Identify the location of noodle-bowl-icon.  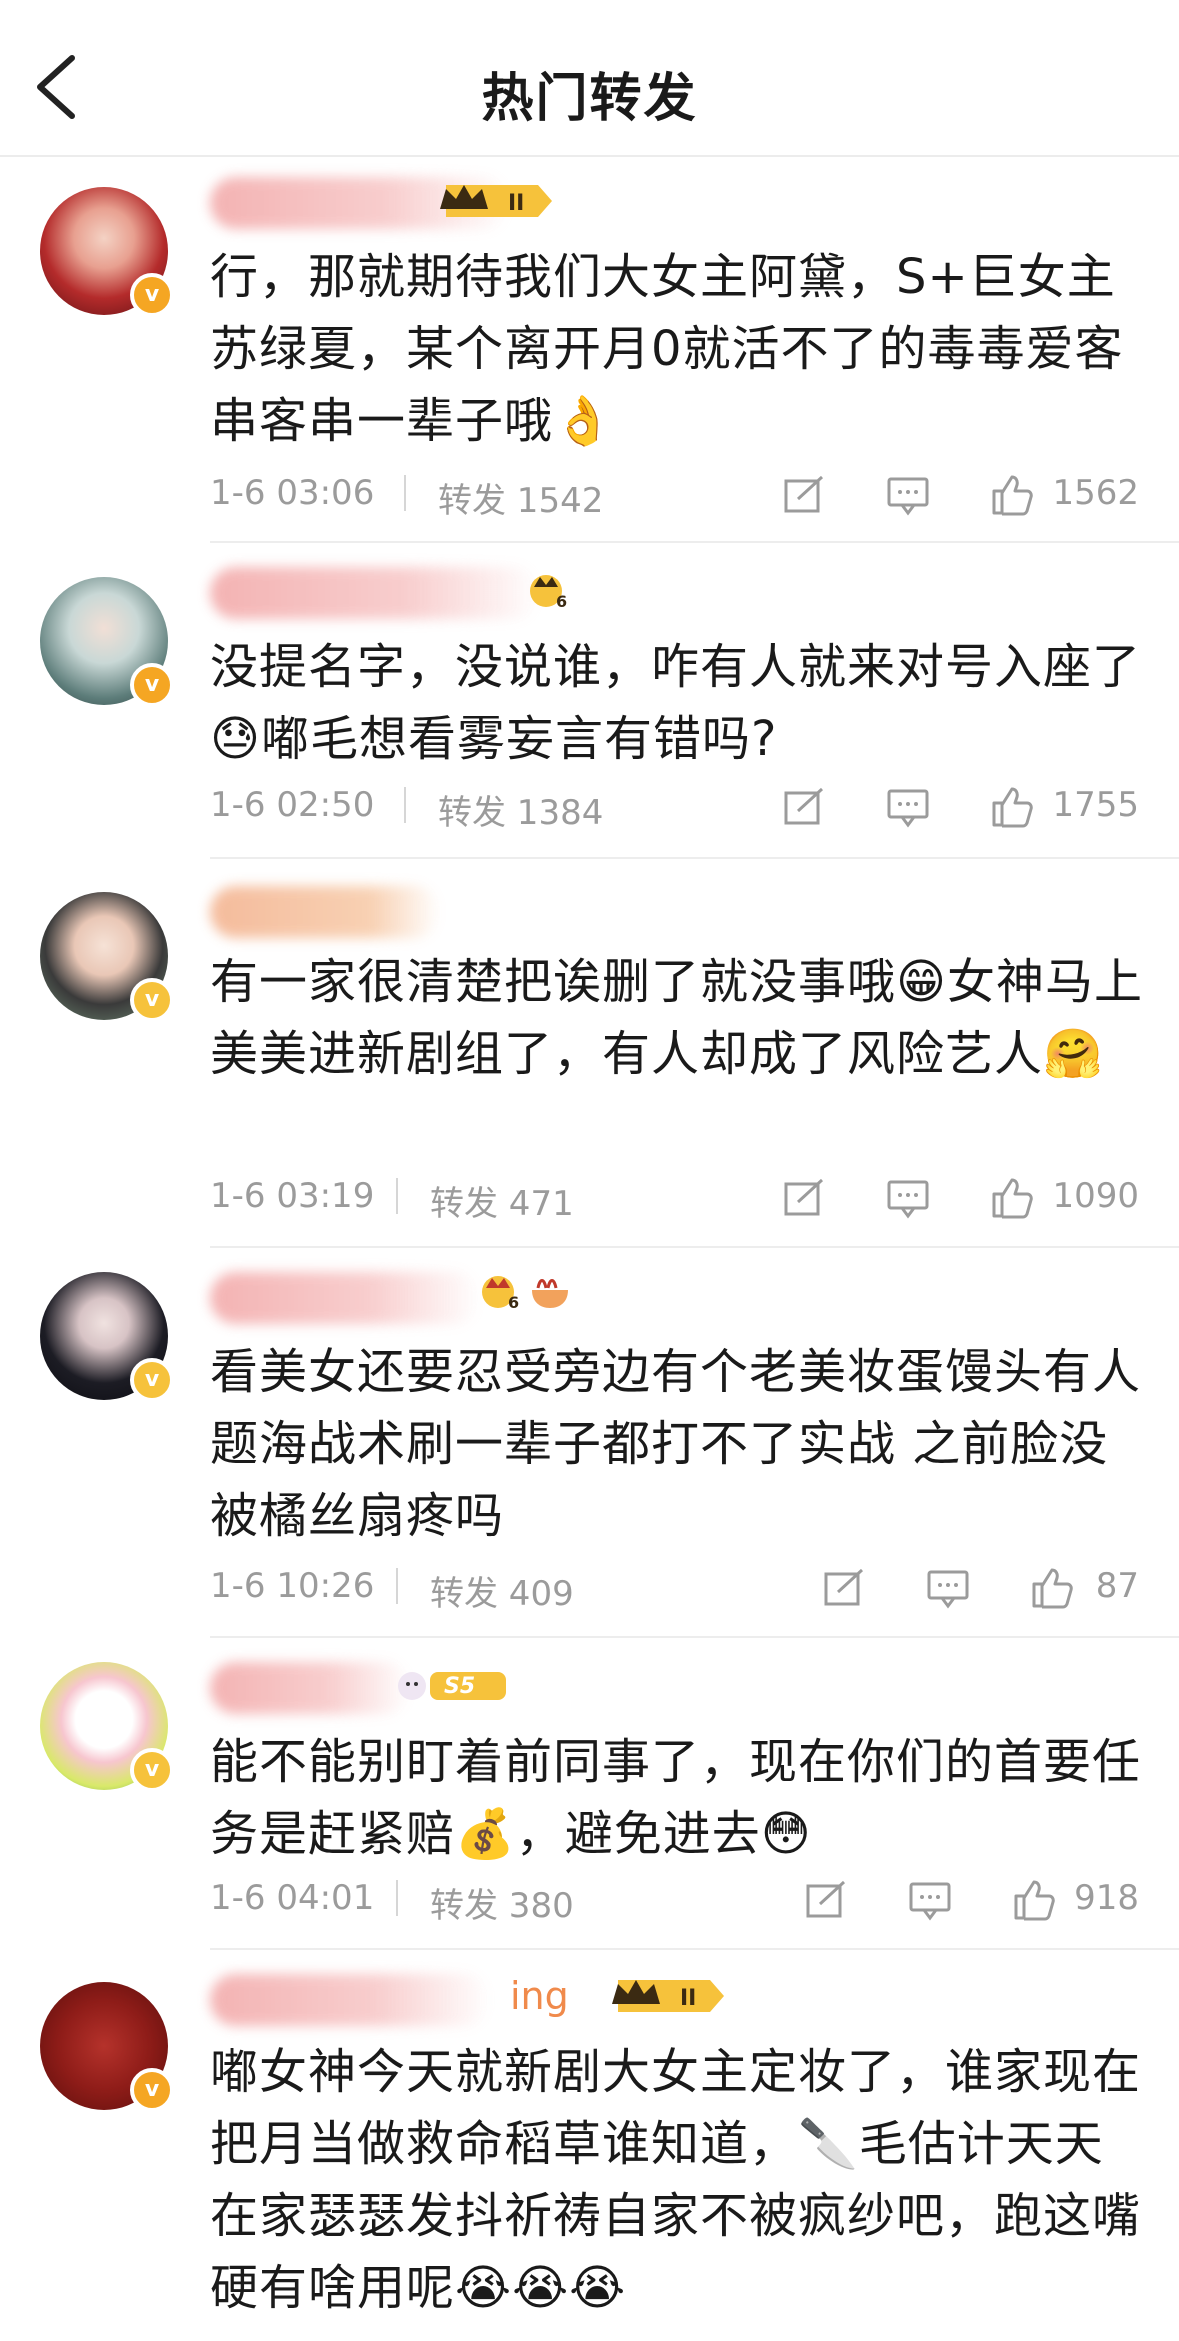
(550, 1293).